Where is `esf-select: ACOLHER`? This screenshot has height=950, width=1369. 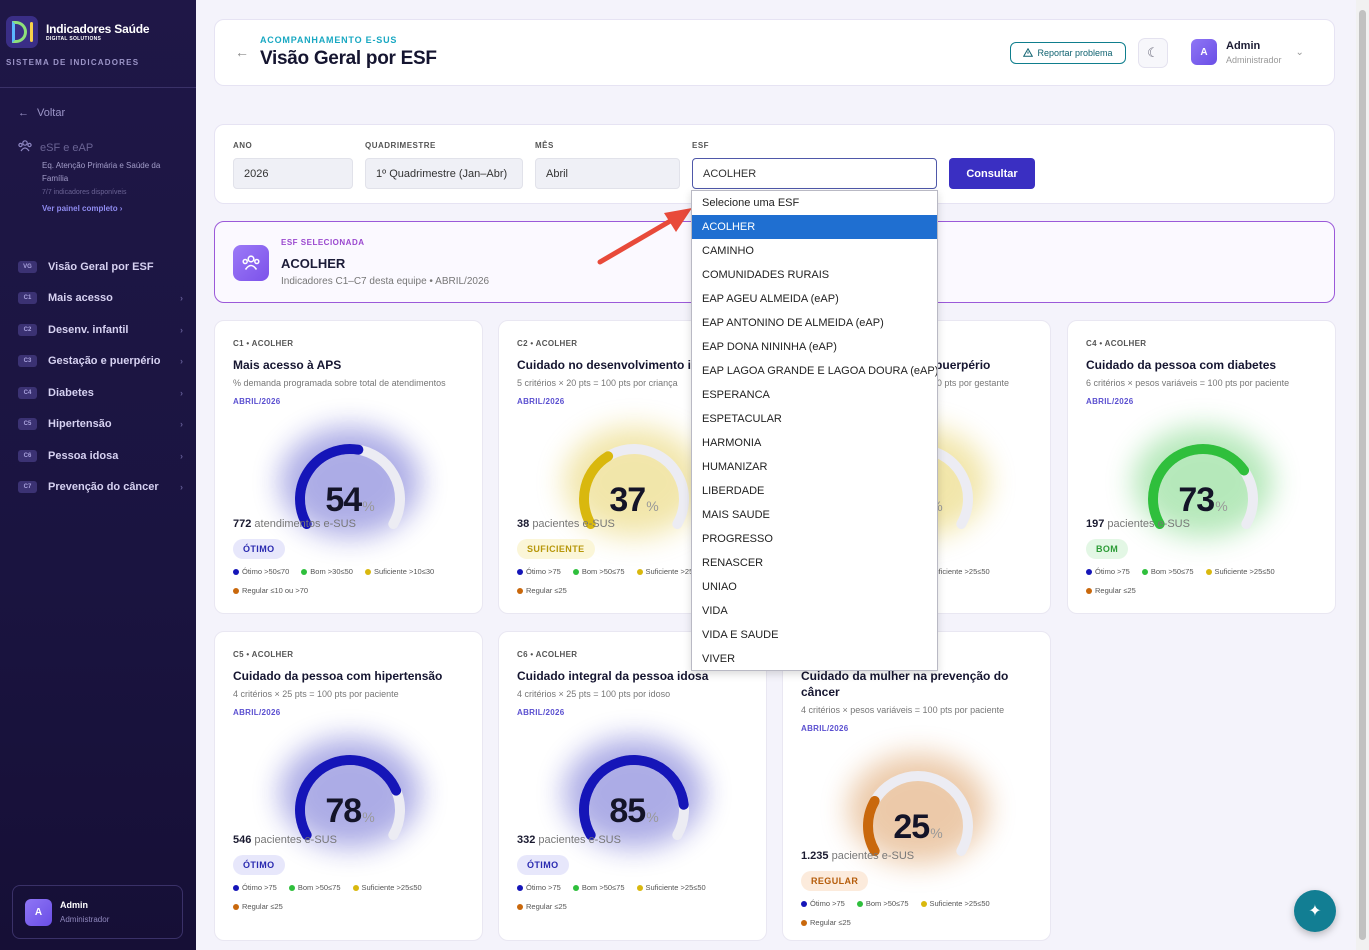 esf-select: ACOLHER is located at coordinates (814, 173).